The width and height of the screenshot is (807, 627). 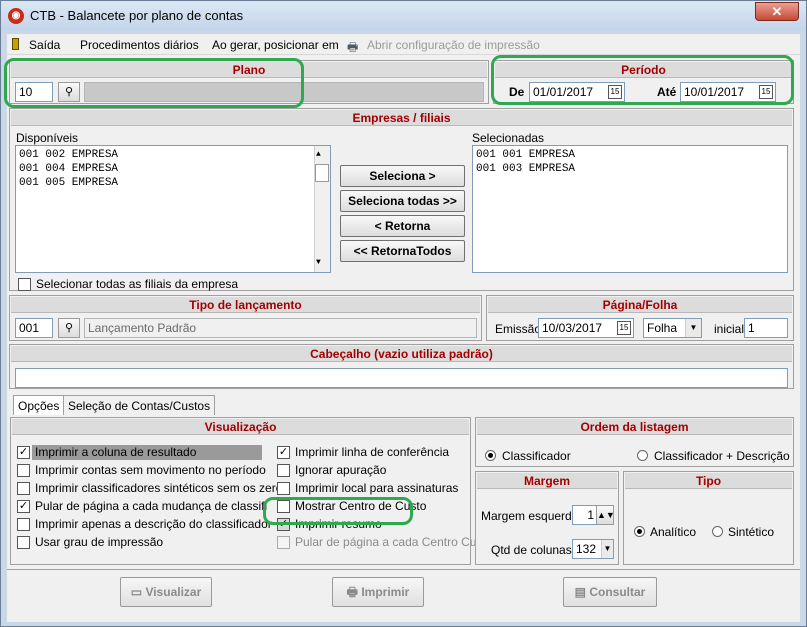 What do you see at coordinates (615, 92) in the screenshot?
I see `from-calendar-icon: 15` at bounding box center [615, 92].